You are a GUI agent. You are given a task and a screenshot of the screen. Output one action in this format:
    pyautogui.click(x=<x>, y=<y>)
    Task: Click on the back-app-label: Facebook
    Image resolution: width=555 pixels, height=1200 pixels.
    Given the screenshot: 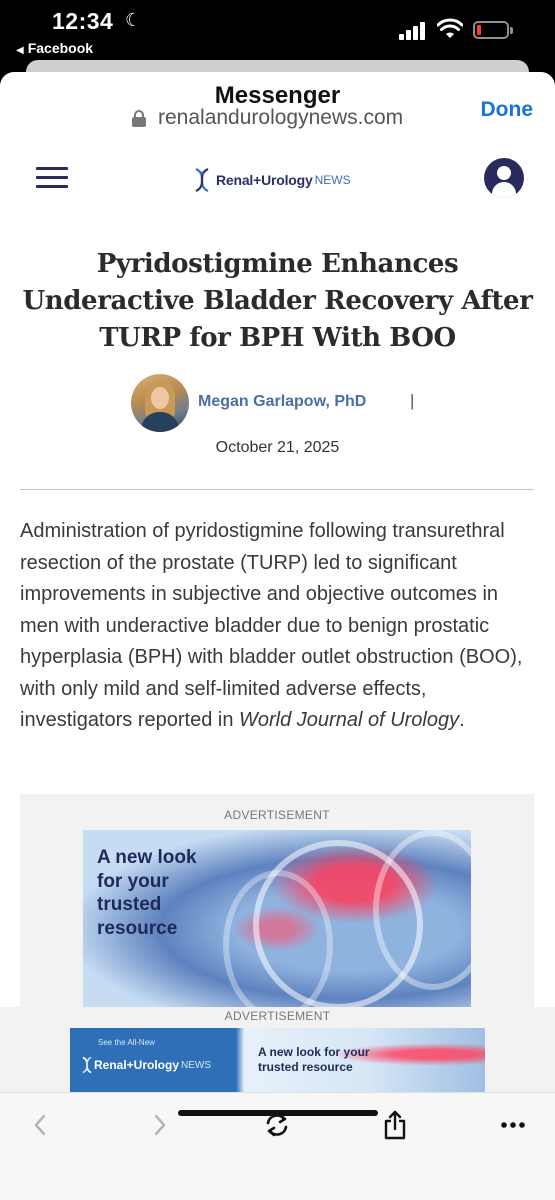 What is the action you would take?
    pyautogui.click(x=60, y=48)
    